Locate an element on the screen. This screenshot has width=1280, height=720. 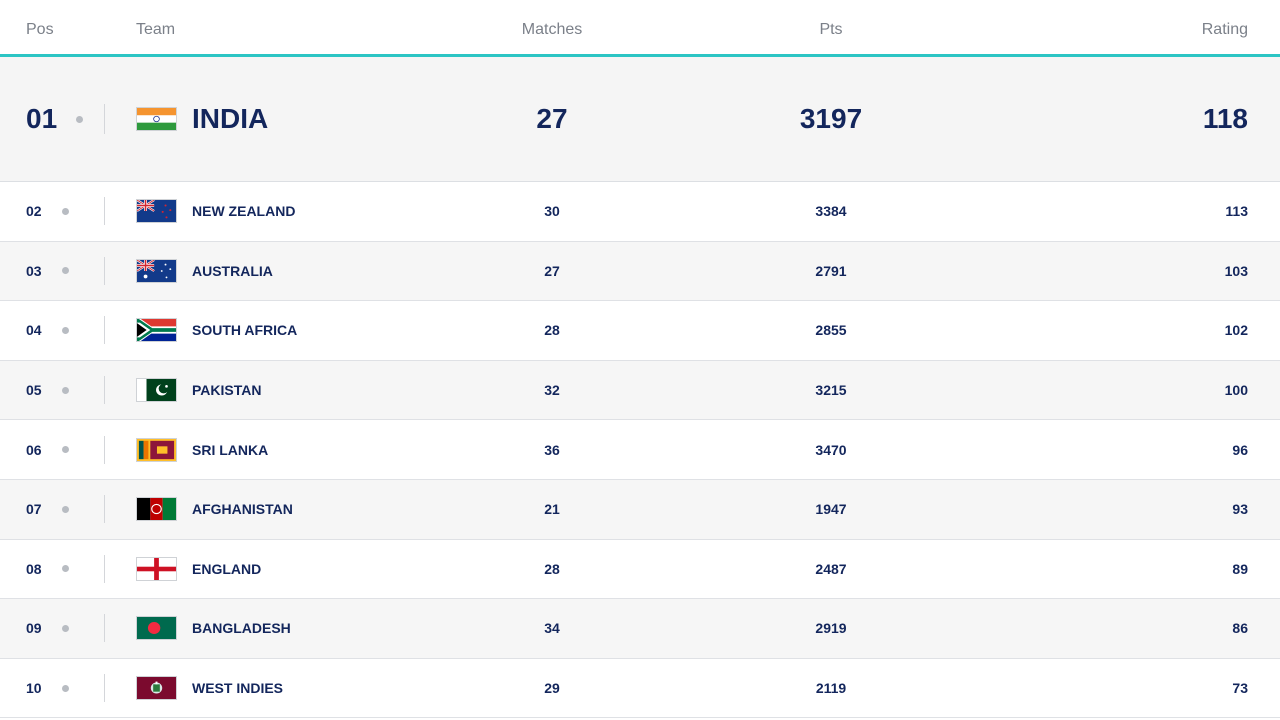
team-name-cell: INDIA is located at coordinates (230, 119).